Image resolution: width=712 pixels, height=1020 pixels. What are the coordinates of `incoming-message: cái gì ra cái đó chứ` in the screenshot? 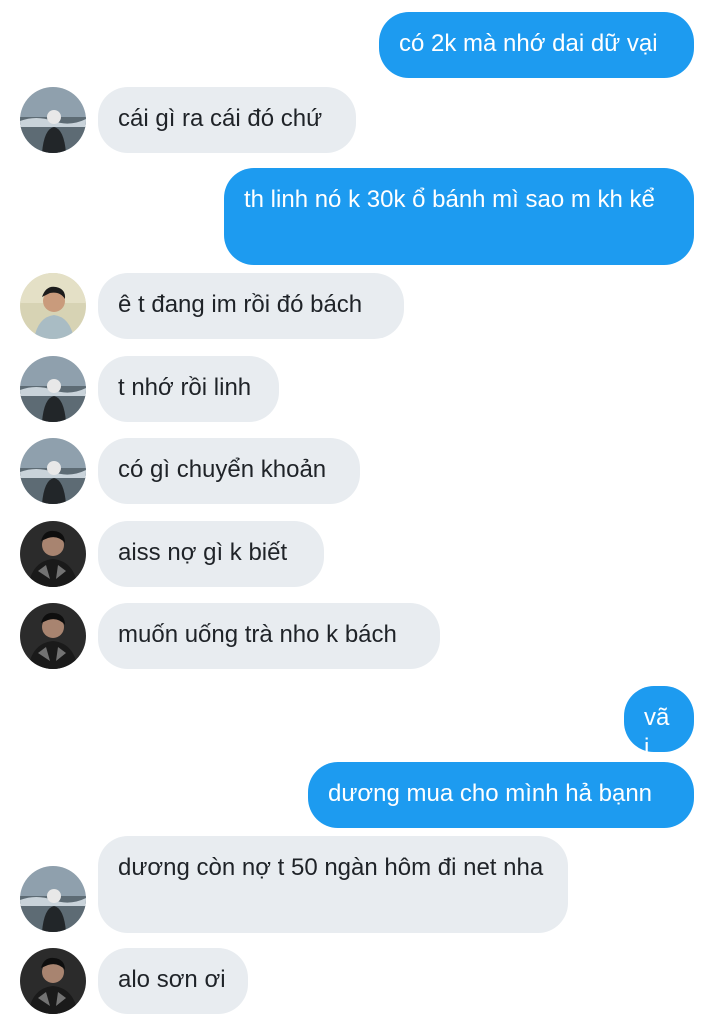 It's located at (227, 120).